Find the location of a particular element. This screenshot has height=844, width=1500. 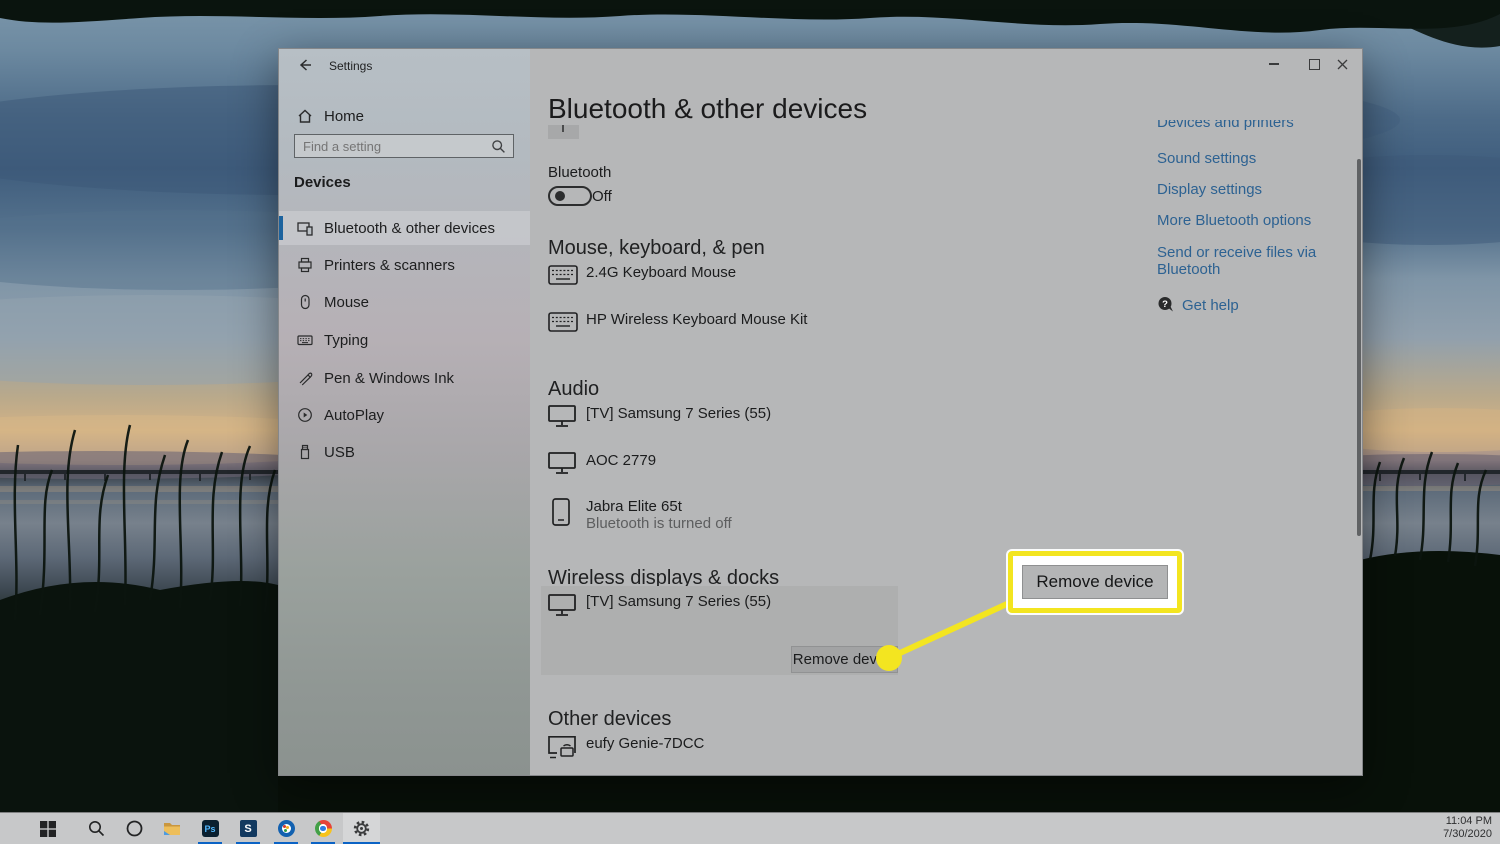

blue-circle-app-icon is located at coordinates (286, 828).